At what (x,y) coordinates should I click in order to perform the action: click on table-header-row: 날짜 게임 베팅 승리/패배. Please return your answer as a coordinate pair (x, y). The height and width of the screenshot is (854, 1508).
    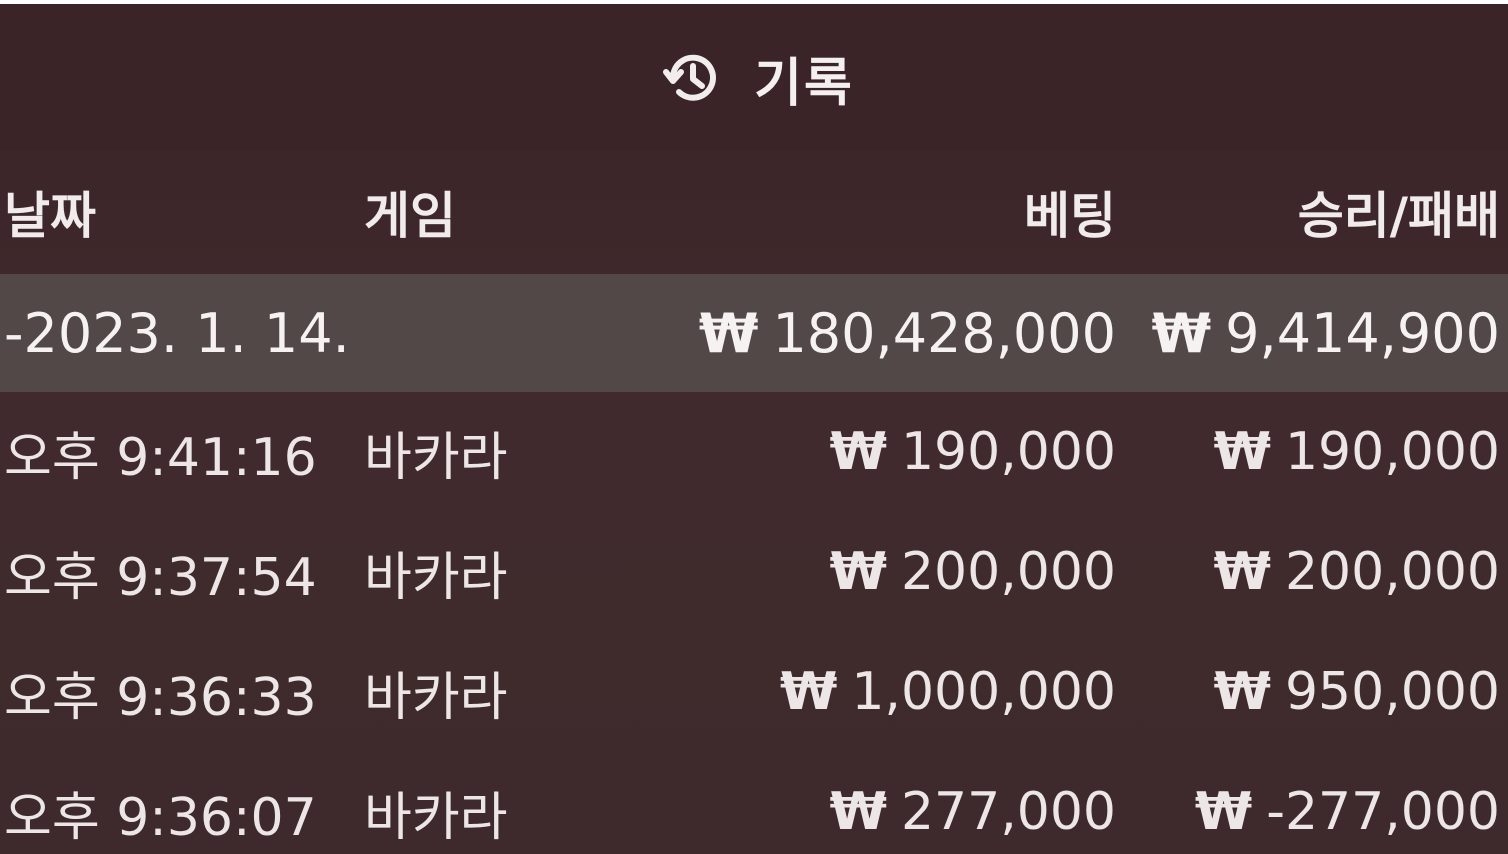
    Looking at the image, I should click on (754, 212).